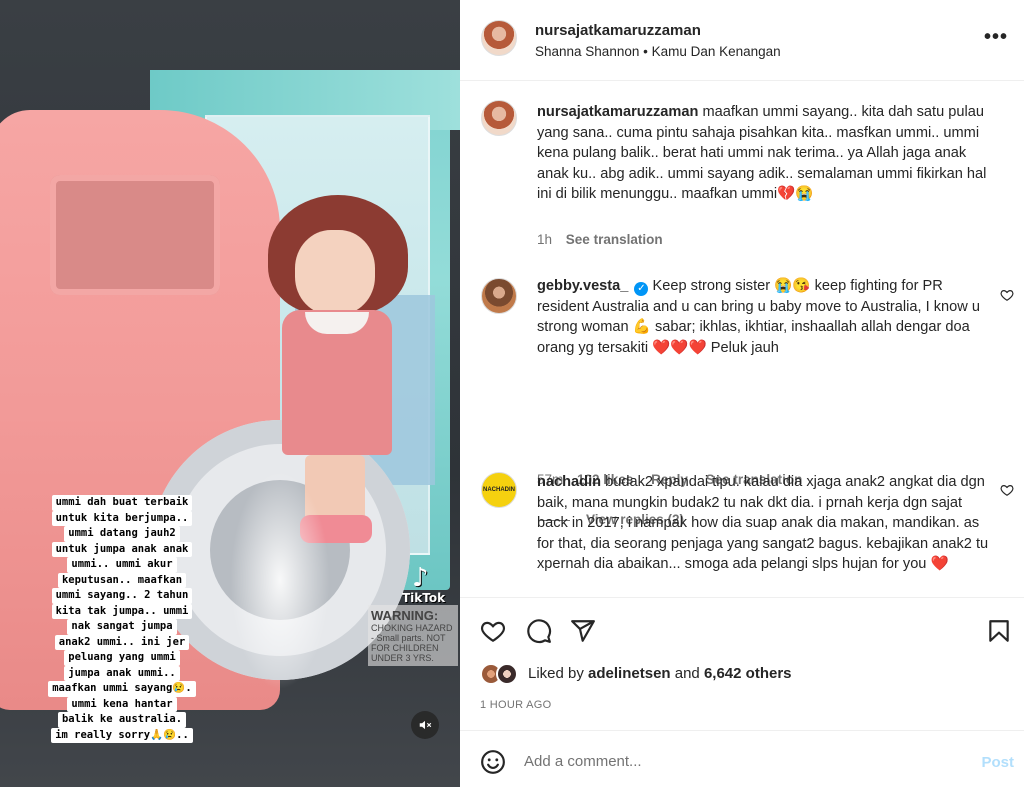  I want to click on caption-meta: 1h See translation, so click(607, 239).